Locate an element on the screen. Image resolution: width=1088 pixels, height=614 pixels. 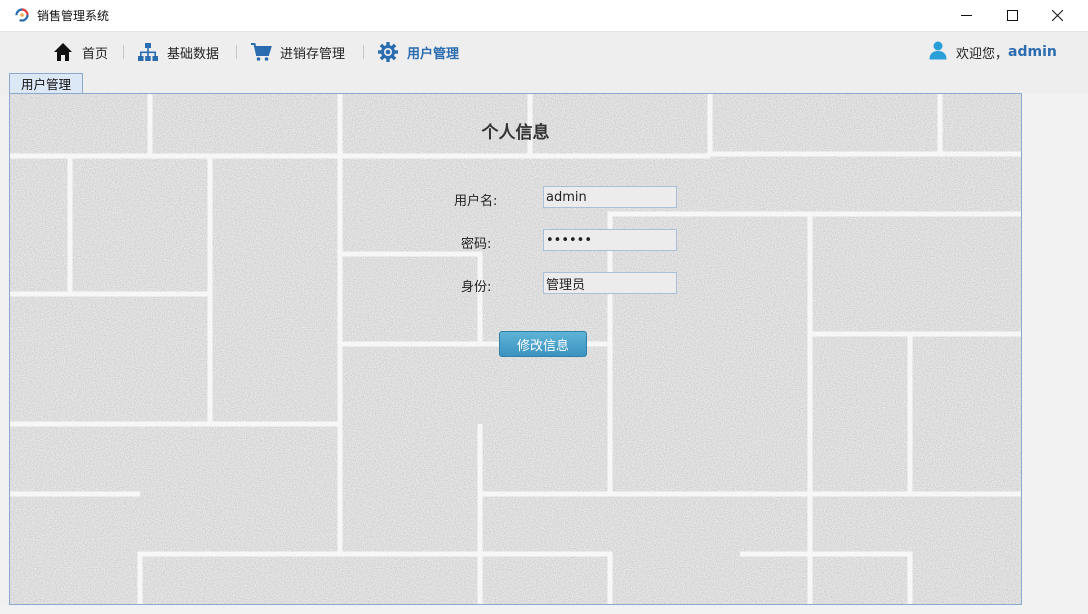
user-icon is located at coordinates (938, 52).